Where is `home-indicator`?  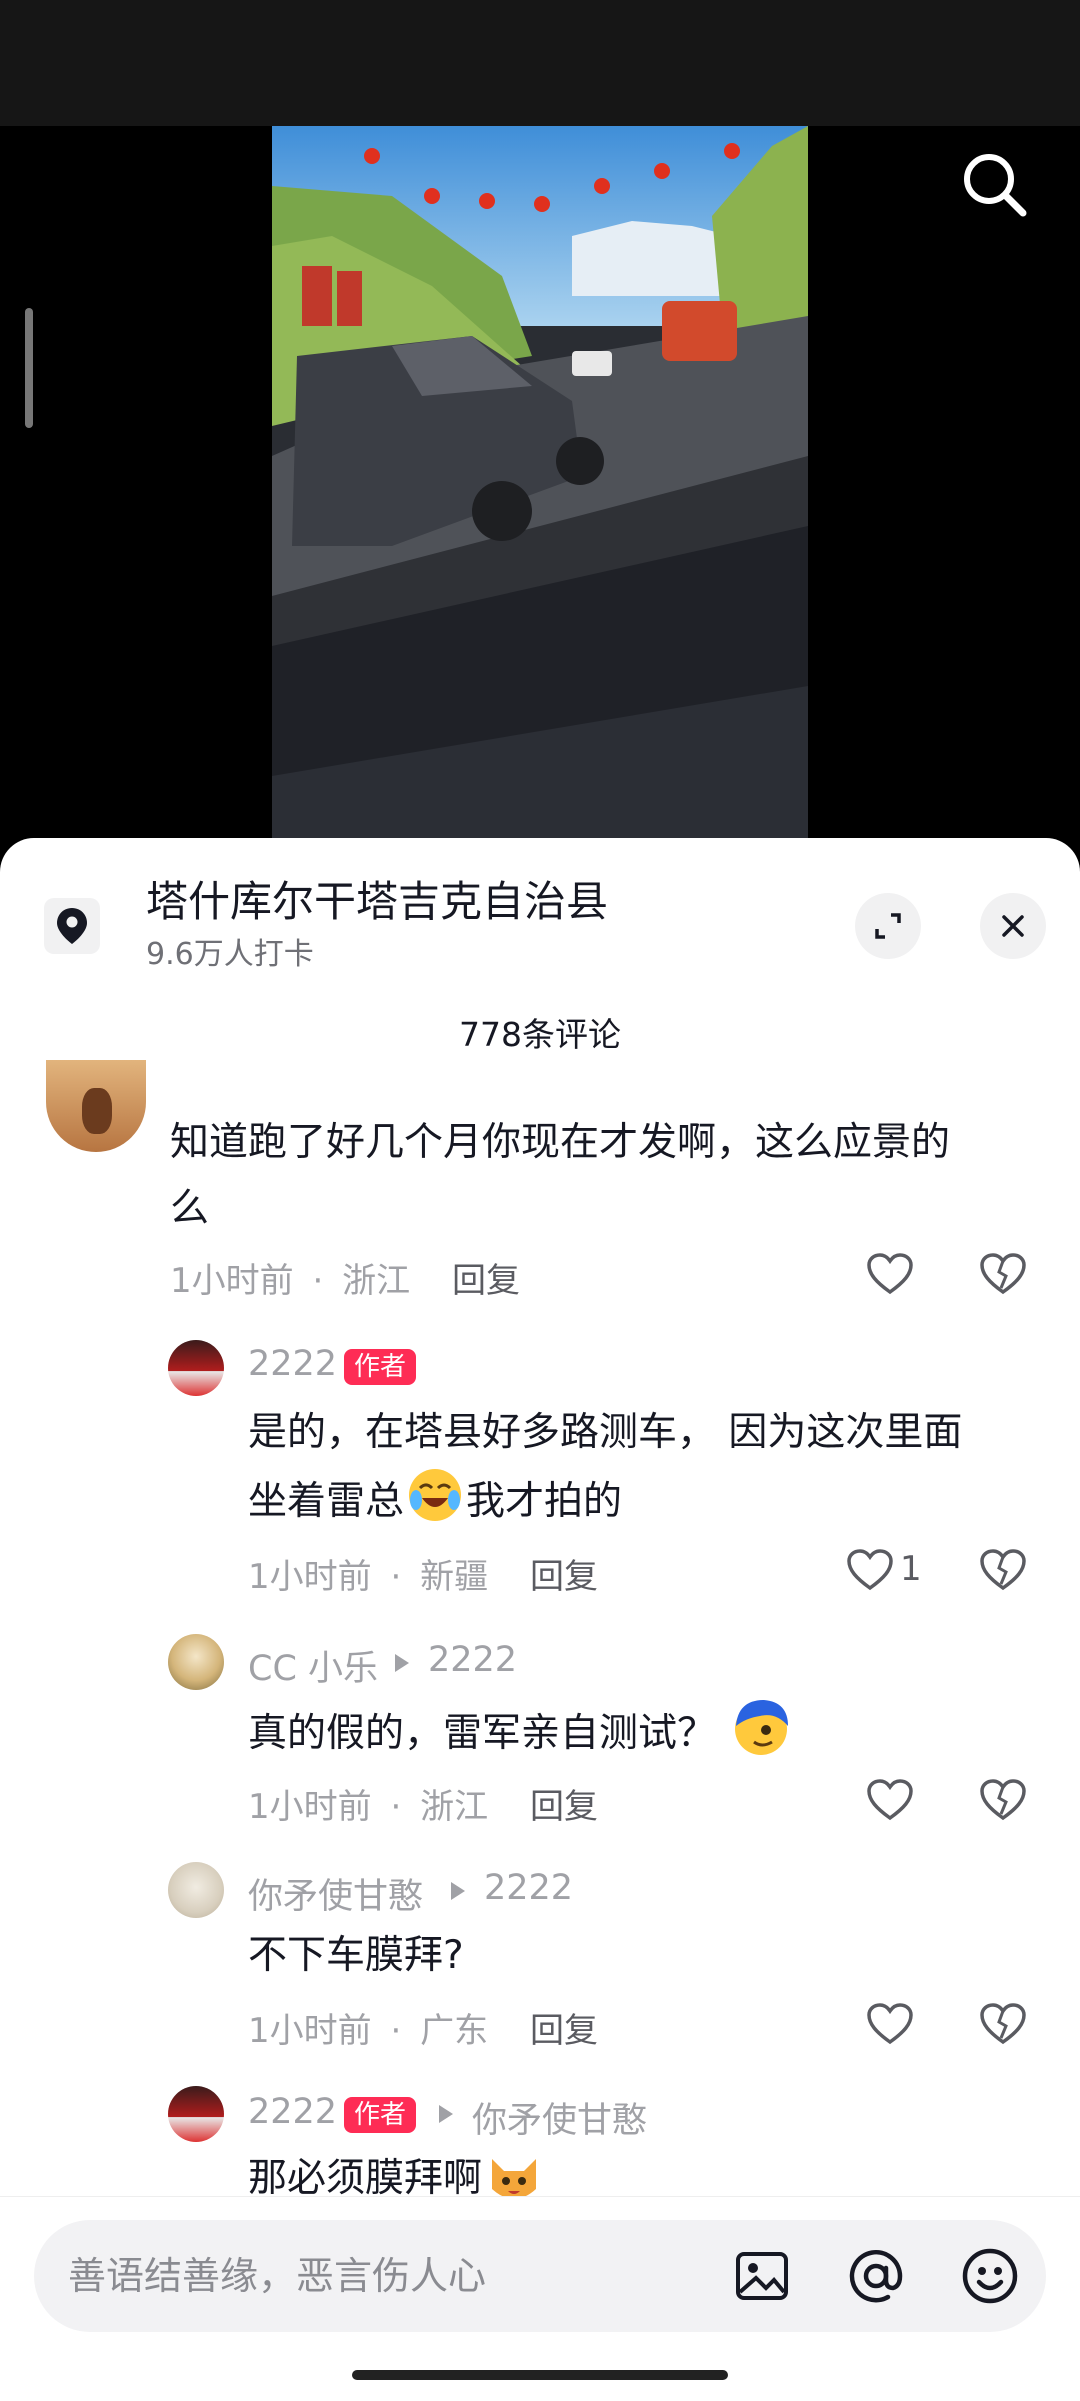 home-indicator is located at coordinates (540, 2375).